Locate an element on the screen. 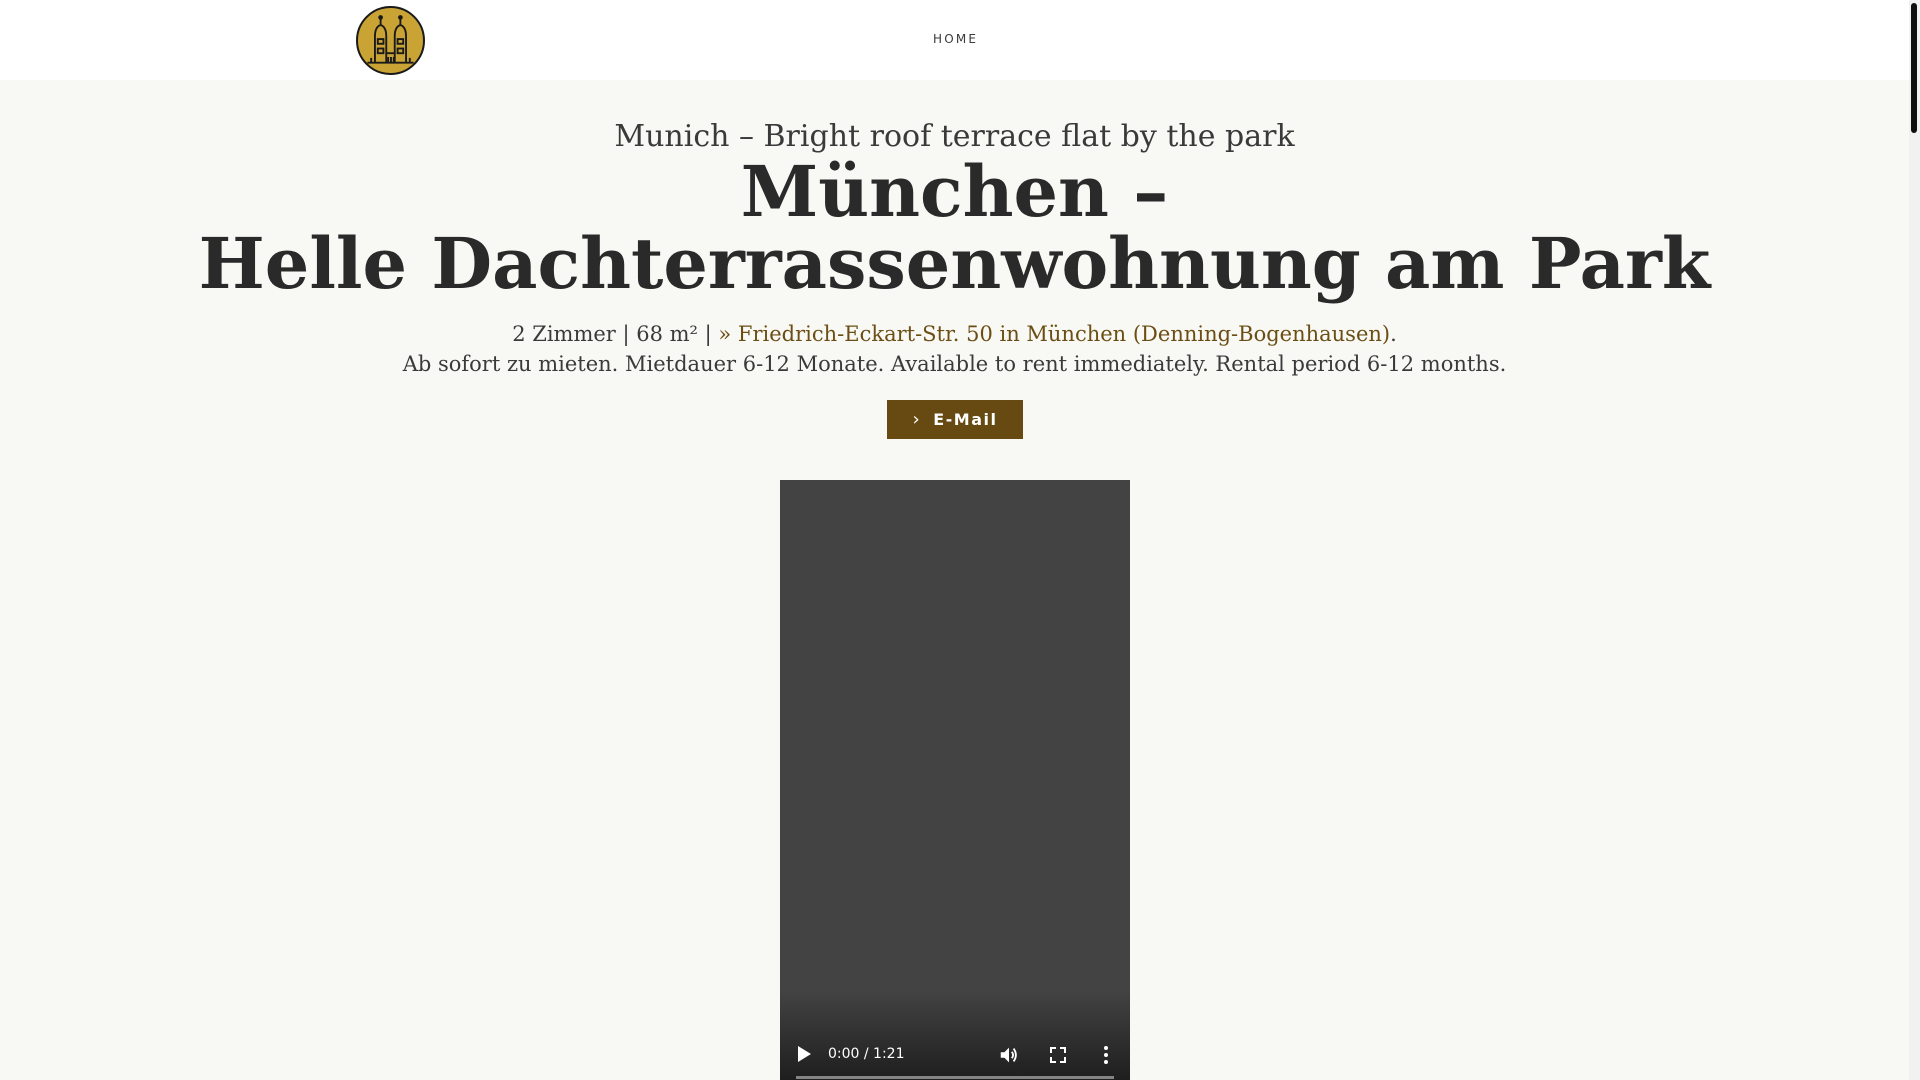 This screenshot has height=1080, width=1920. site-logo is located at coordinates (390, 40).